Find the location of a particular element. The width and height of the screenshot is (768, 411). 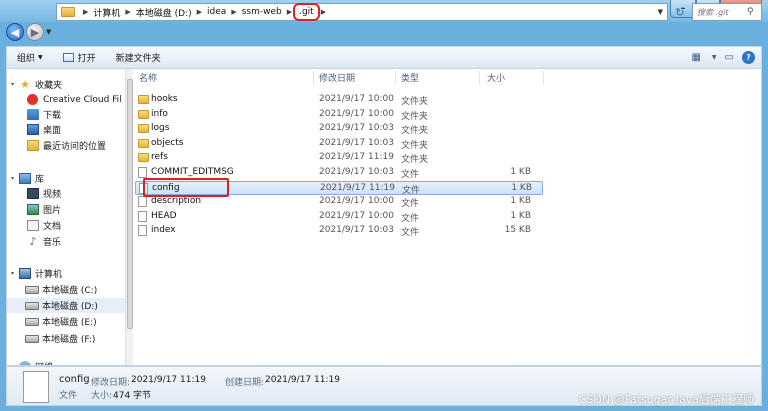

sidebar-item-label: 视频 is located at coordinates (52, 195).